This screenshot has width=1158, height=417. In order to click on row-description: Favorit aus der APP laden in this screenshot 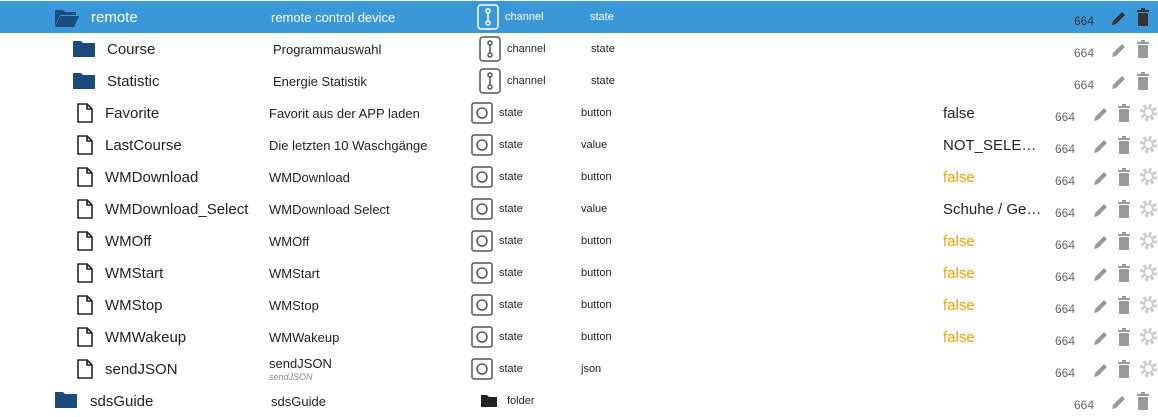, I will do `click(344, 113)`.